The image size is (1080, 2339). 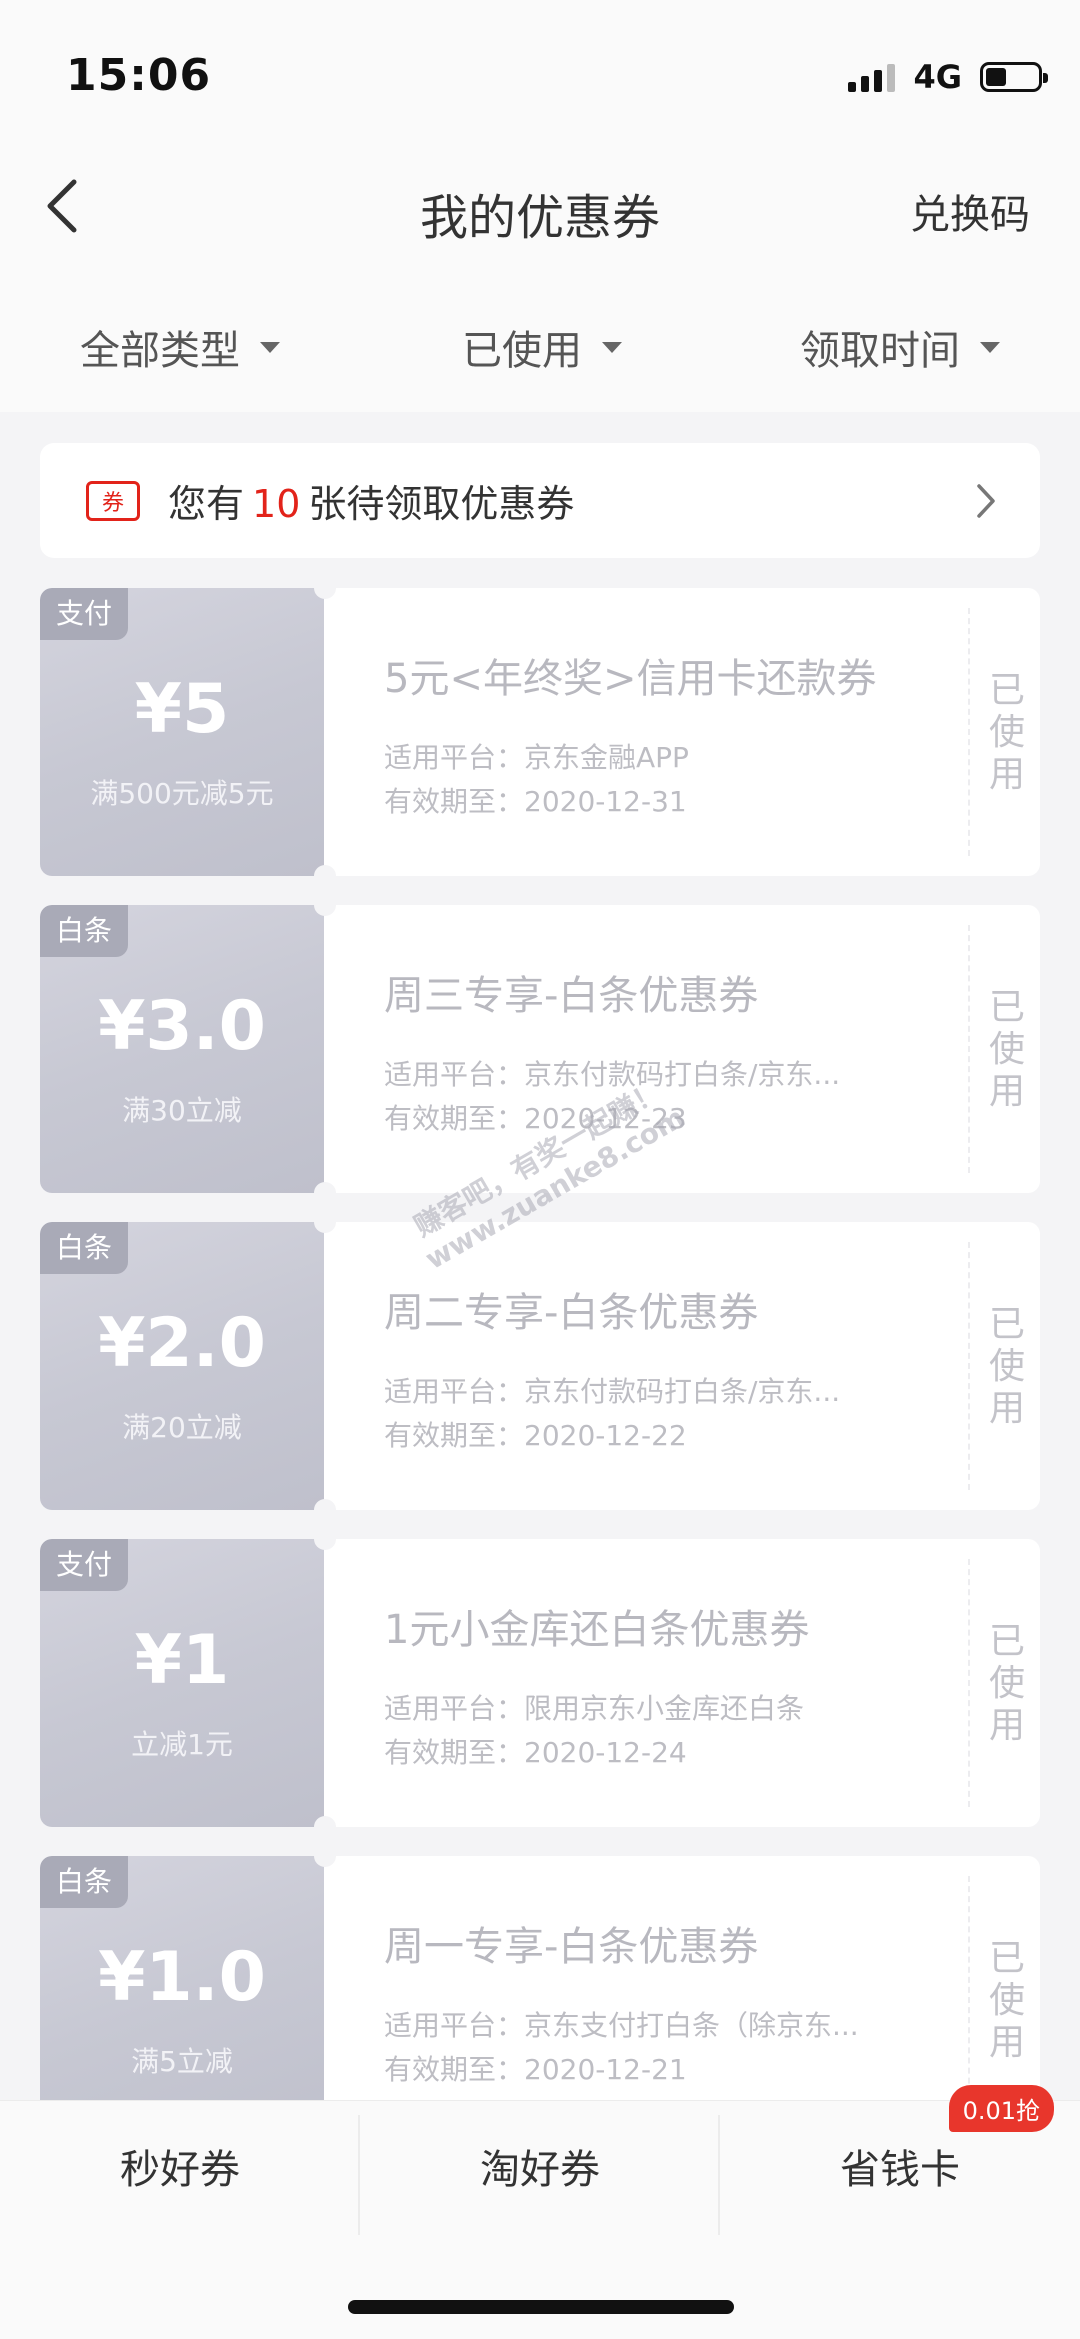 What do you see at coordinates (182, 1026) in the screenshot?
I see `coupon-amount: ¥3.0` at bounding box center [182, 1026].